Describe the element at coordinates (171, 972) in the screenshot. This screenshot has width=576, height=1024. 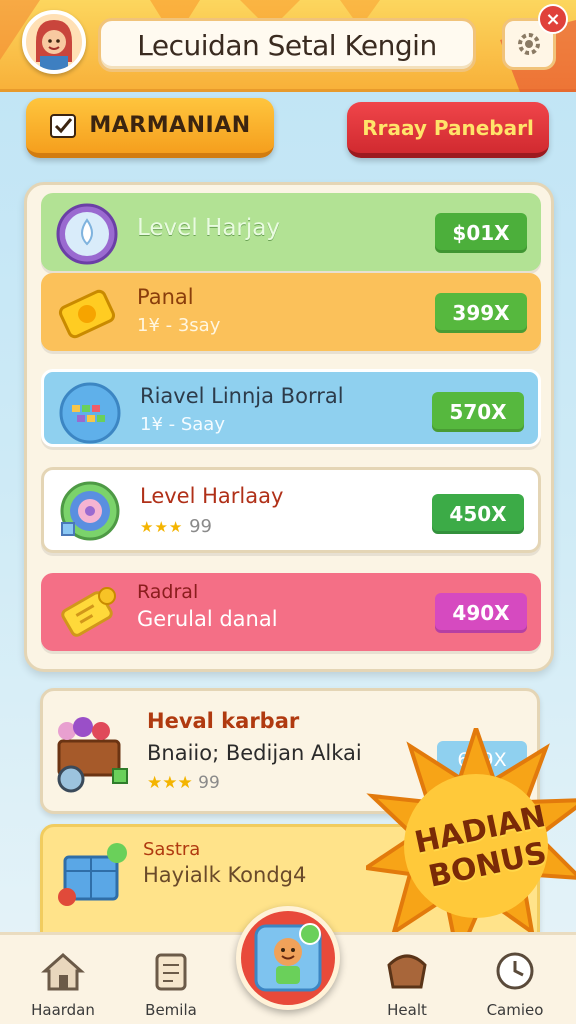
I see `scroll-icon` at that location.